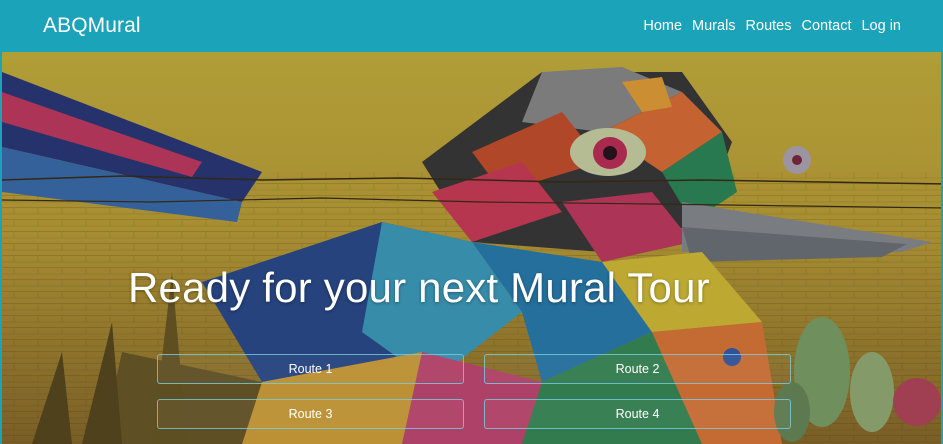 This screenshot has width=943, height=444. I want to click on brand-logo: ABQMural, so click(92, 26).